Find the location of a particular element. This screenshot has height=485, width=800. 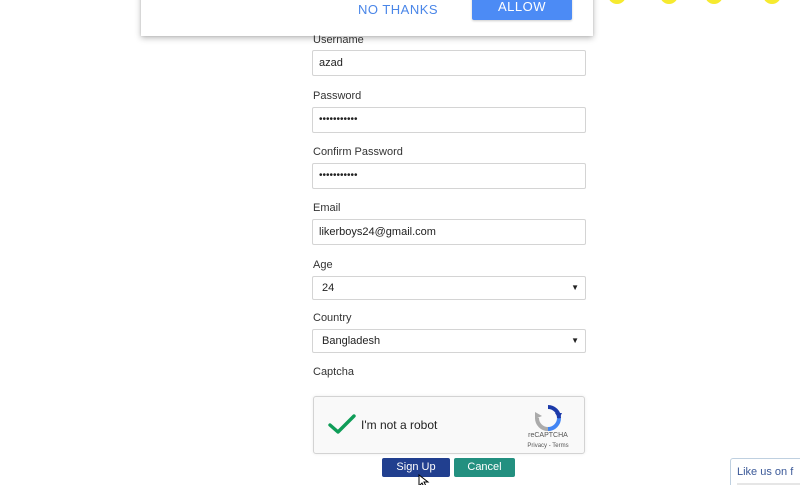

no-thanks-button: NO THANKS is located at coordinates (398, 11).